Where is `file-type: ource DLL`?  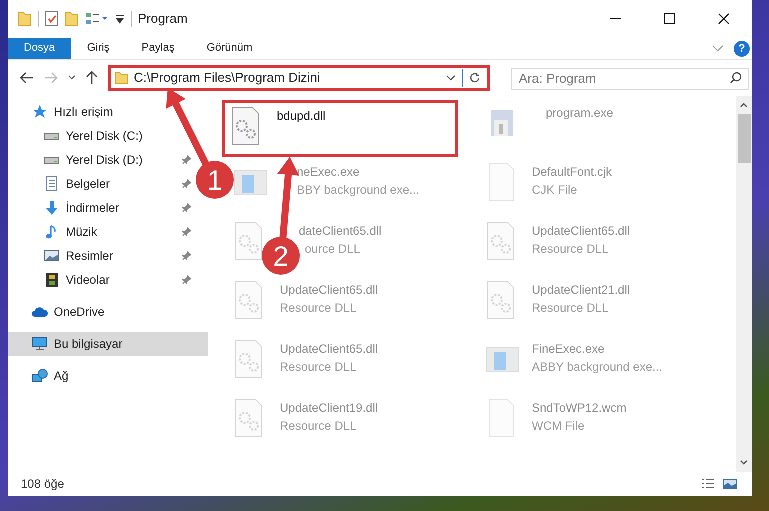
file-type: ource DLL is located at coordinates (332, 249).